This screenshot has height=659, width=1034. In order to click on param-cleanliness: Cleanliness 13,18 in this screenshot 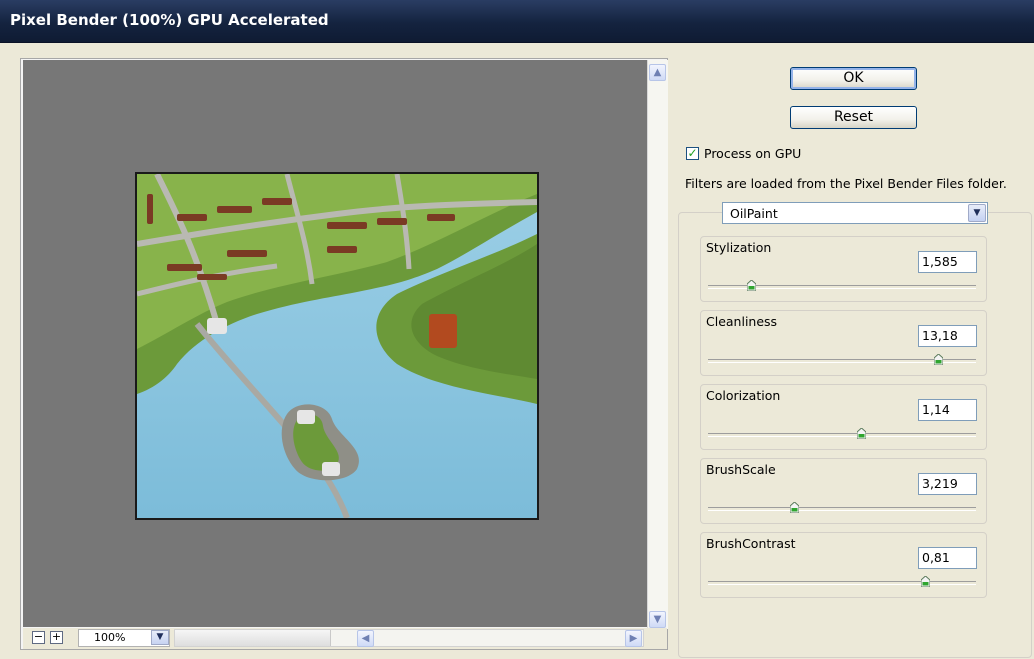, I will do `click(843, 343)`.